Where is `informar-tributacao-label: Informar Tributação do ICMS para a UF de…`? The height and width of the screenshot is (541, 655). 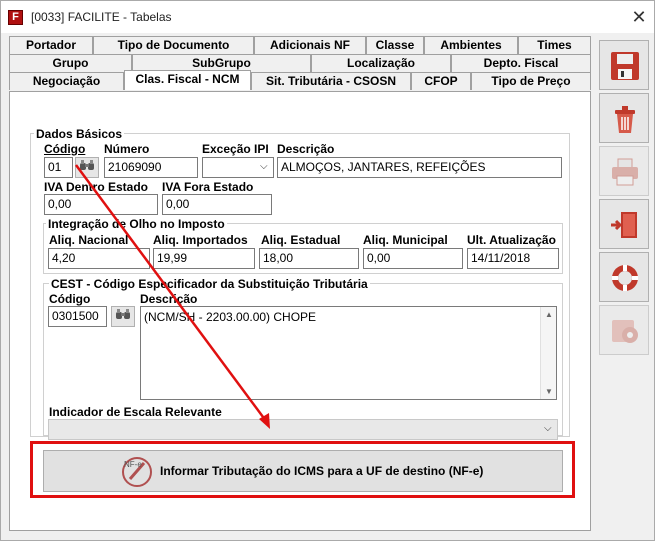
informar-tributacao-label: Informar Tributação do ICMS para a UF de… is located at coordinates (322, 471).